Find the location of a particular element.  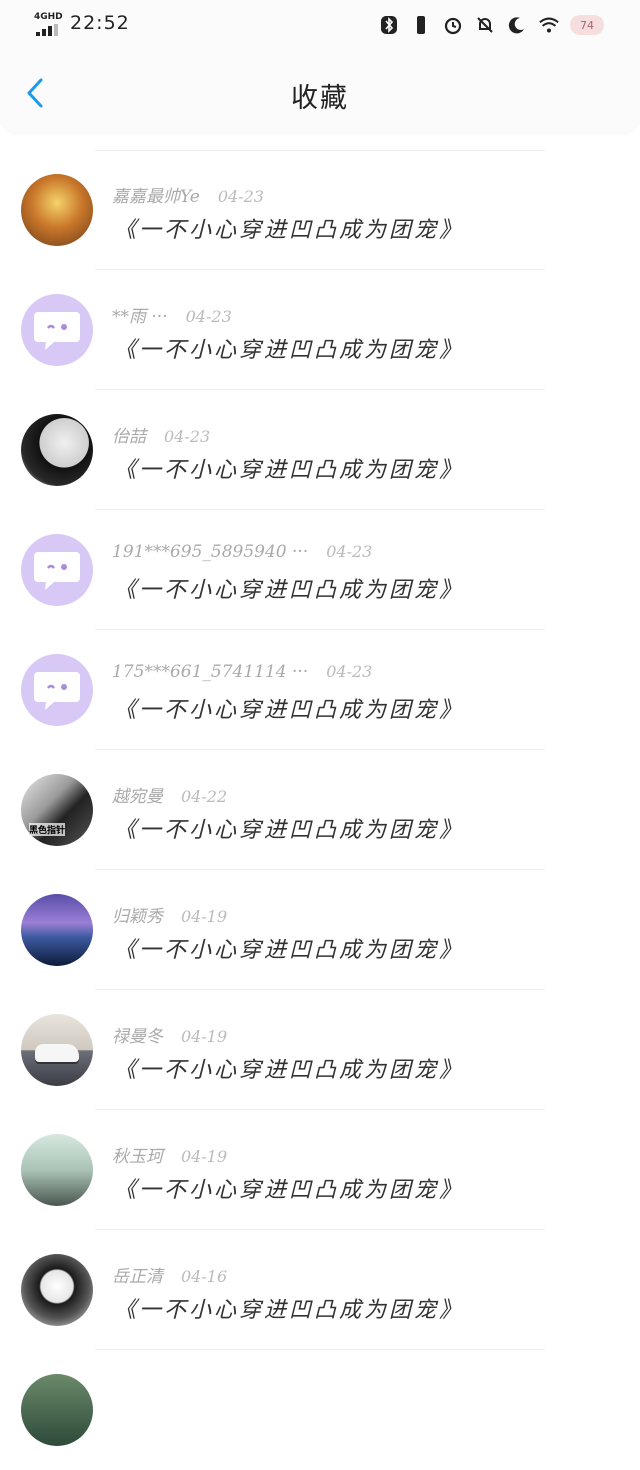

user-name: 191***695_5895940 ··· is located at coordinates (210, 552).